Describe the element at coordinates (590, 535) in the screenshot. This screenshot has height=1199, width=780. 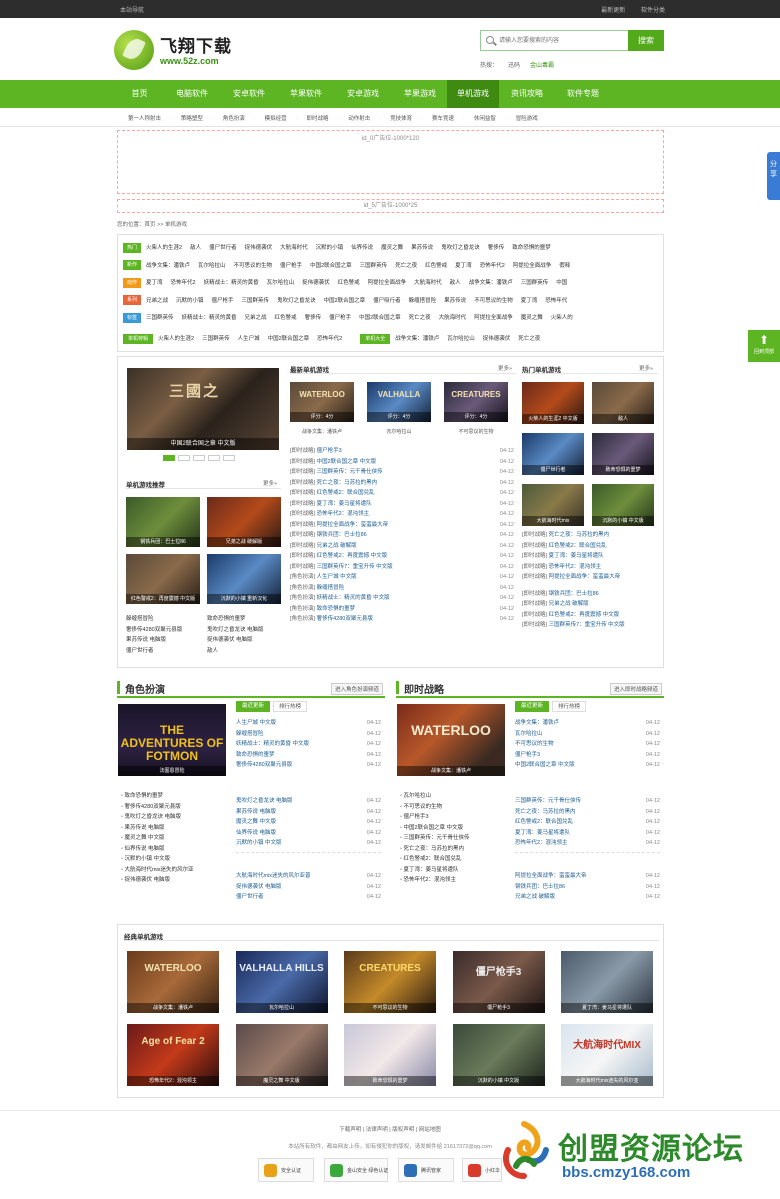
I see `list-item: [即时战略] 死亡之夜：马苏拉的黑内` at that location.